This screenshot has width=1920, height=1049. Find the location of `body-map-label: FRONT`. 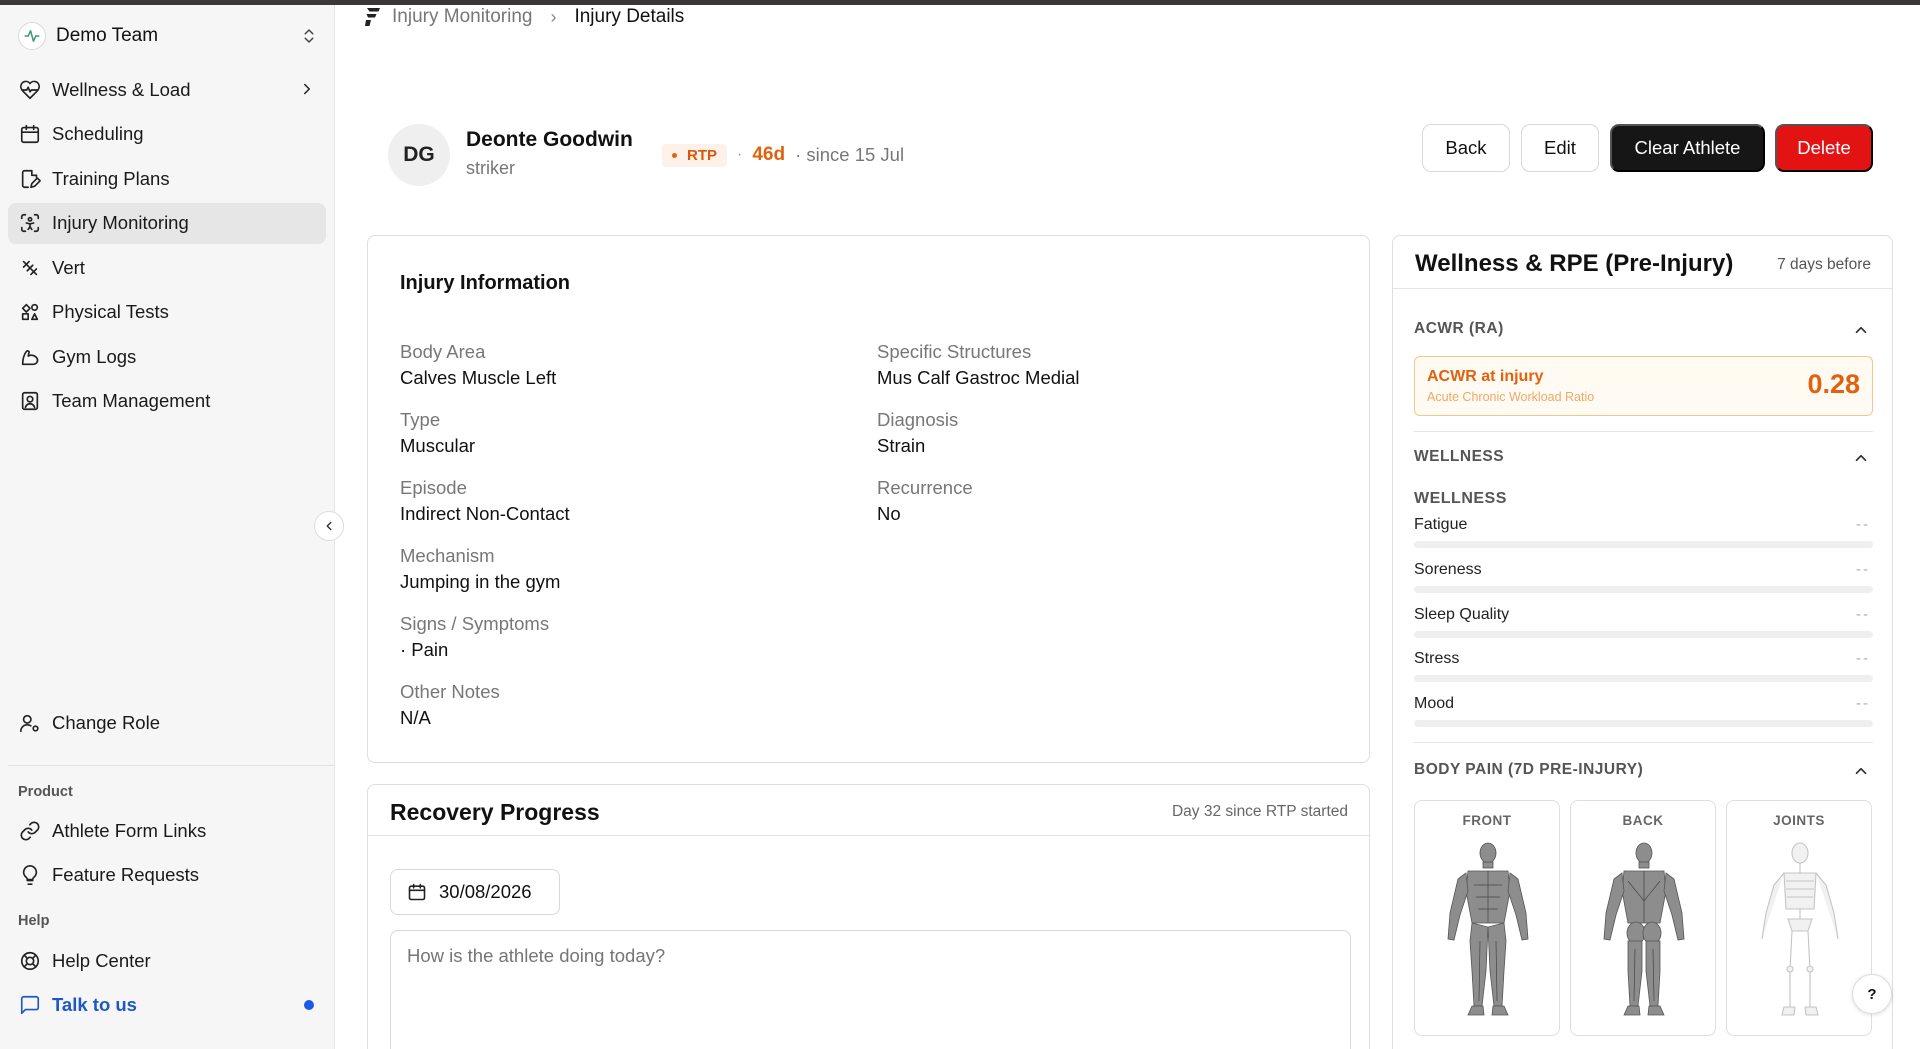

body-map-label: FRONT is located at coordinates (1487, 820).